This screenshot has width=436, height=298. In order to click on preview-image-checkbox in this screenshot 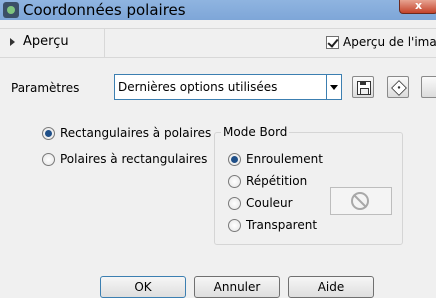, I will do `click(332, 42)`.